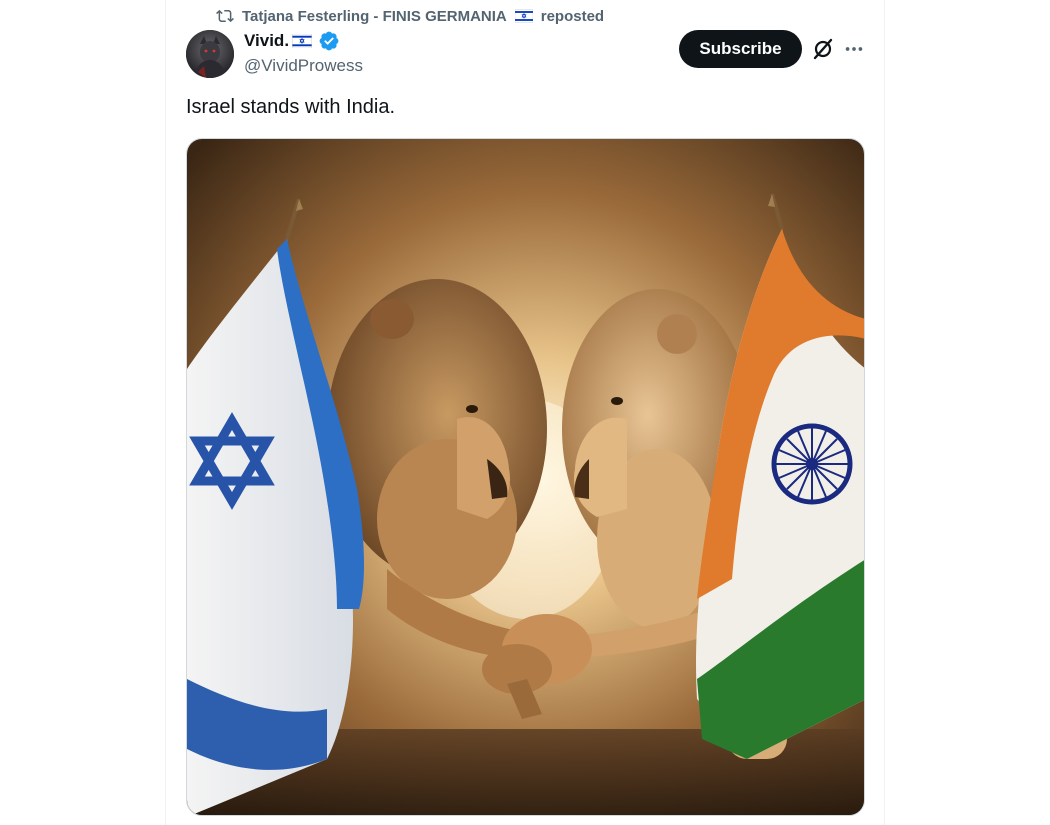 The height and width of the screenshot is (825, 1050). I want to click on author-avatar, so click(210, 54).